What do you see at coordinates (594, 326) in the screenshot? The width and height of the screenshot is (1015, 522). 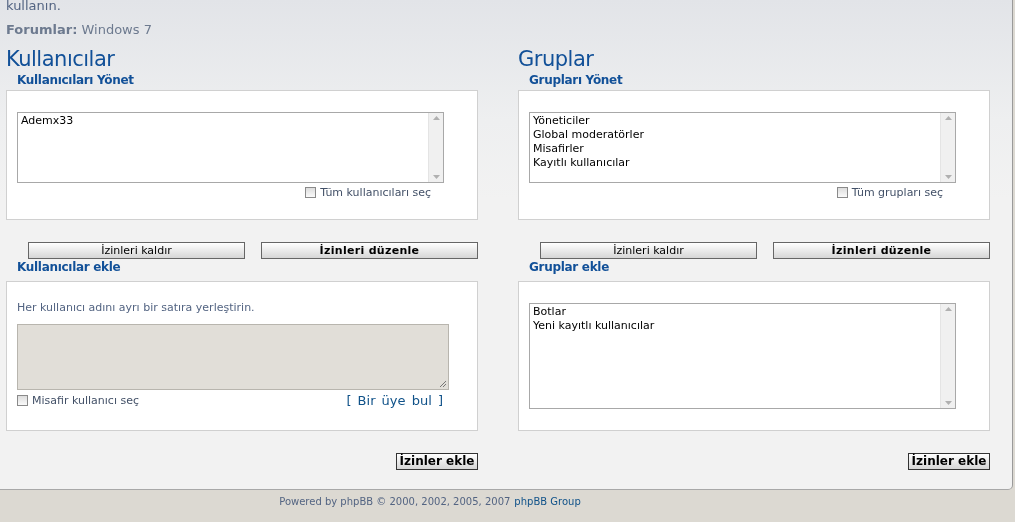 I see `list-item: Yeni kayıtlı kullanıcılar` at bounding box center [594, 326].